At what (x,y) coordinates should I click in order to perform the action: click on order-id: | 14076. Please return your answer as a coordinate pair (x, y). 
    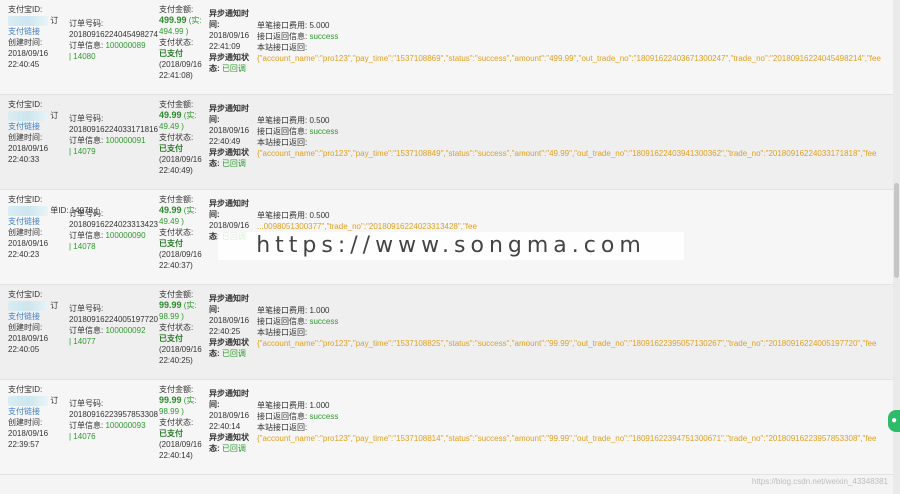
    Looking at the image, I should click on (82, 436).